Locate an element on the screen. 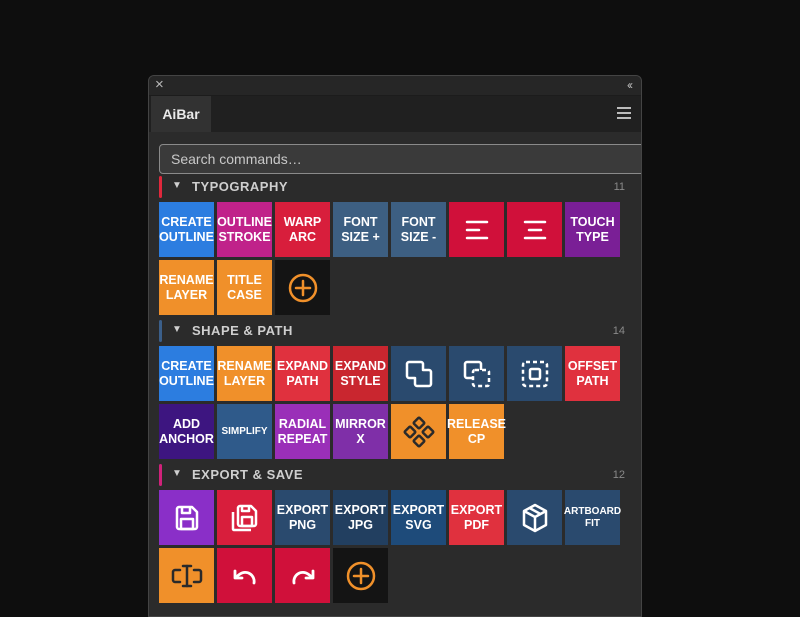 The image size is (800, 617). save-as-icon is located at coordinates (245, 518).